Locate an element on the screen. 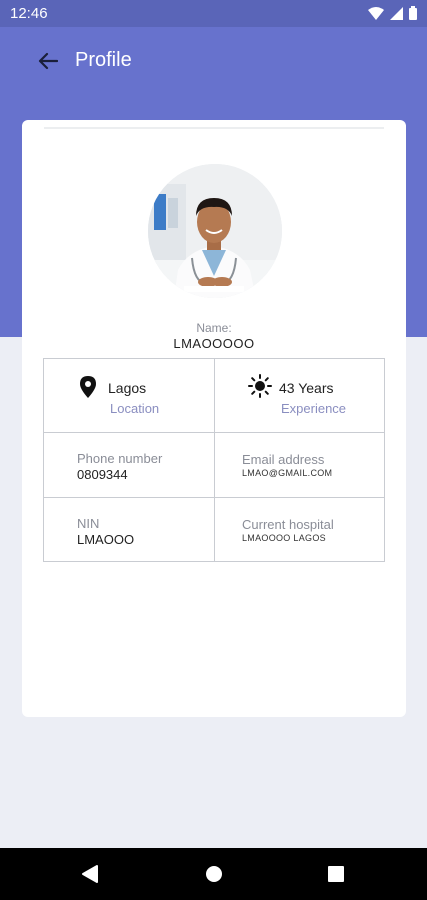  nav-back-icon is located at coordinates (90, 874).